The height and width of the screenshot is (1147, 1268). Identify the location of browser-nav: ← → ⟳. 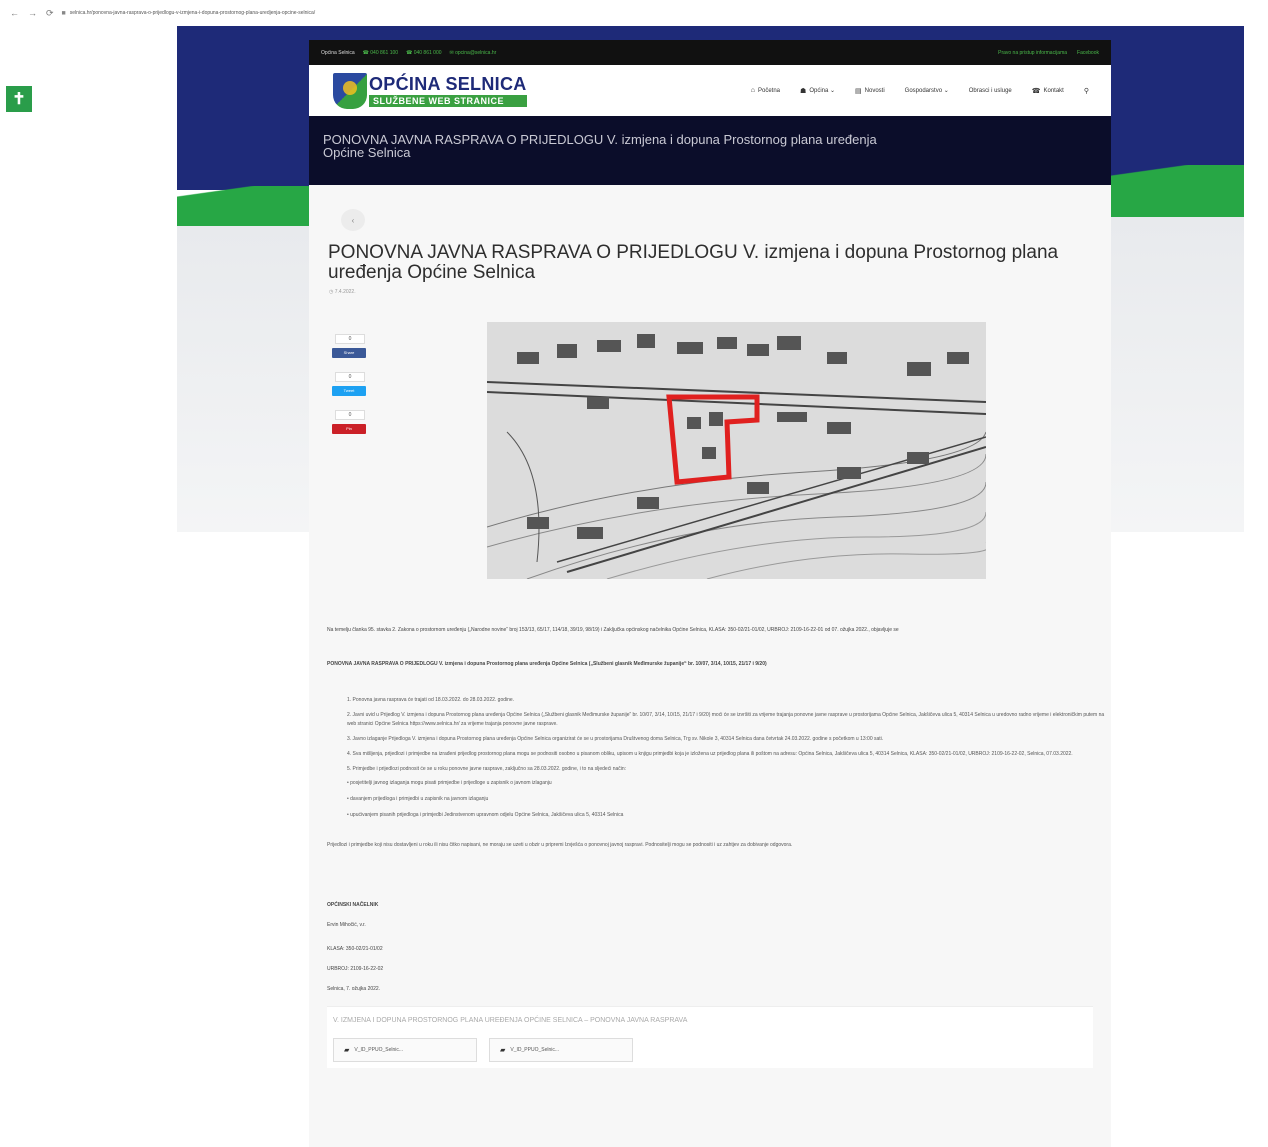
(32, 13).